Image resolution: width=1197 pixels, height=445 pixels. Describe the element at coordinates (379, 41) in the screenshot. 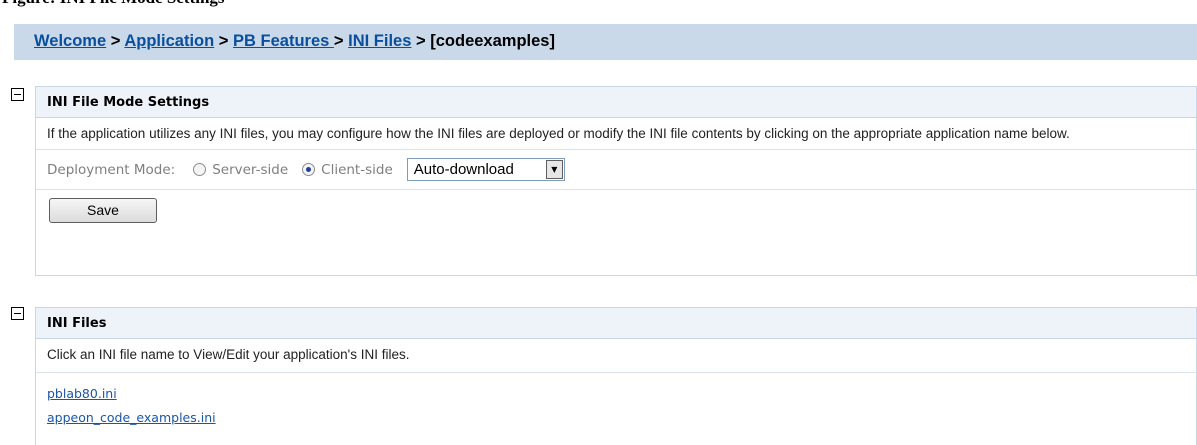

I see `breadcrumb-ini-files: INI Files` at that location.